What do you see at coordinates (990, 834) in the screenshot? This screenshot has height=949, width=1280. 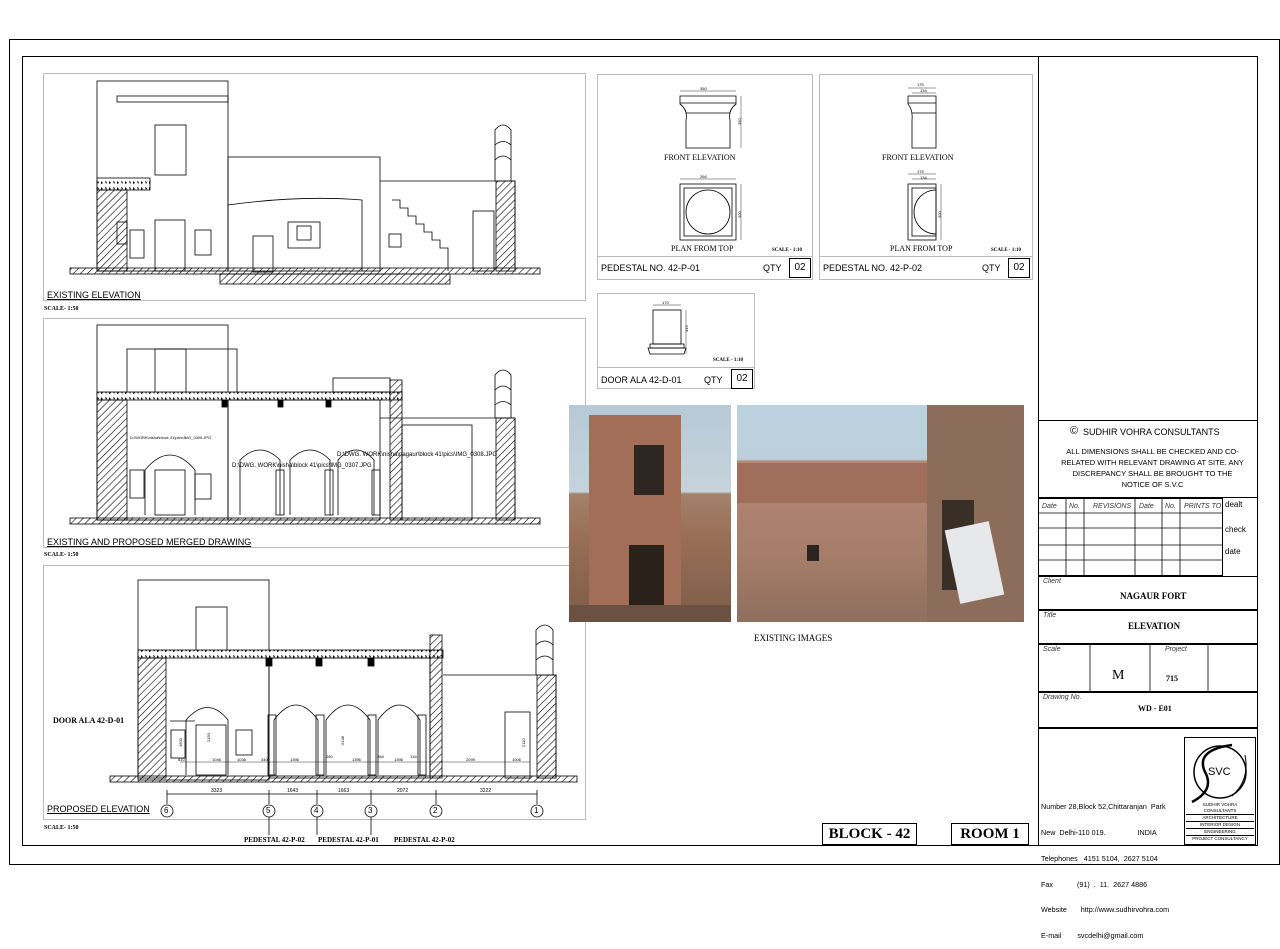 I see `room-label: ROOM 1` at bounding box center [990, 834].